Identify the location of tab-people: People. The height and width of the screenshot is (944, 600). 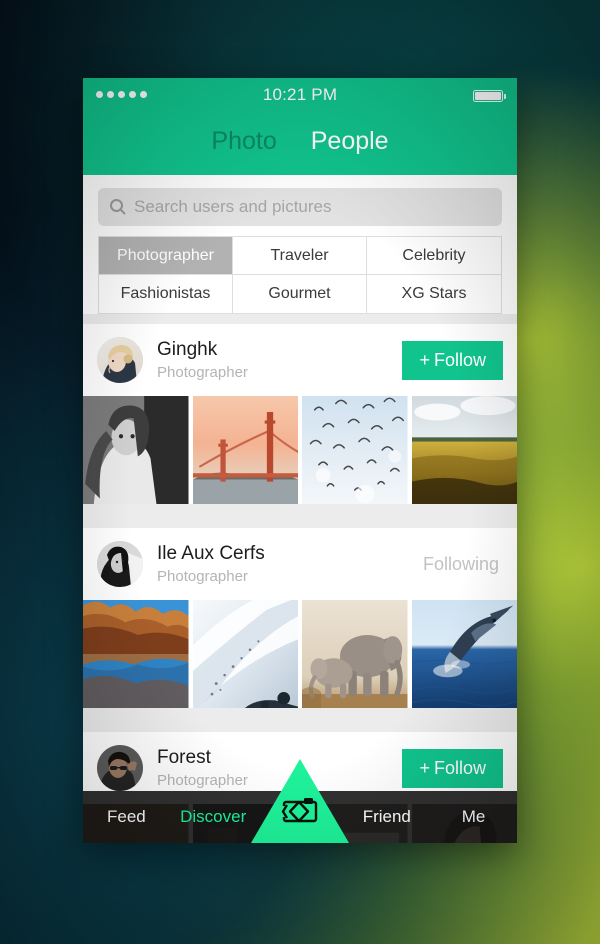
(350, 141).